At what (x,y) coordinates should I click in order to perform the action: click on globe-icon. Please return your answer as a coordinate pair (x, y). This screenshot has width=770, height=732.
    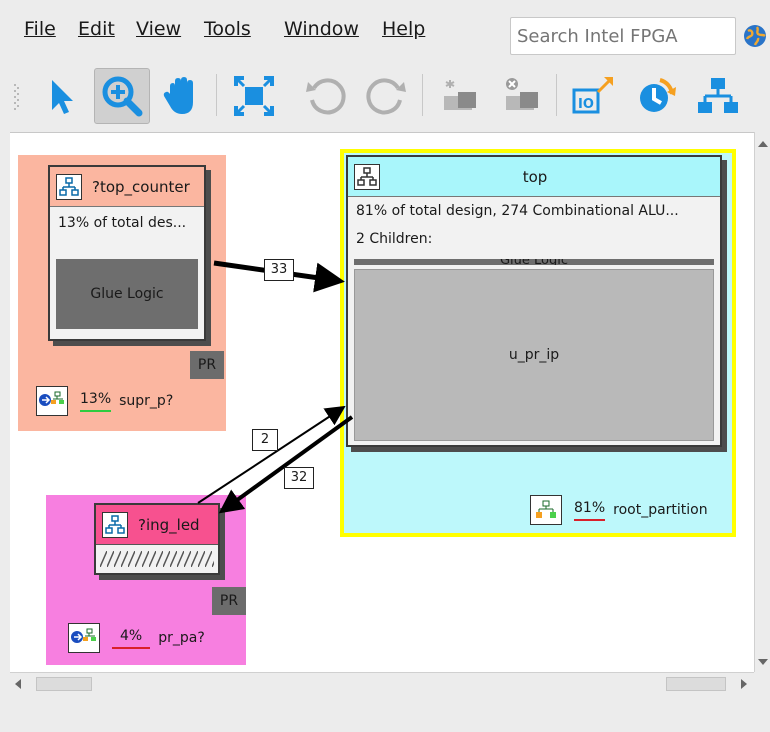
    Looking at the image, I should click on (755, 36).